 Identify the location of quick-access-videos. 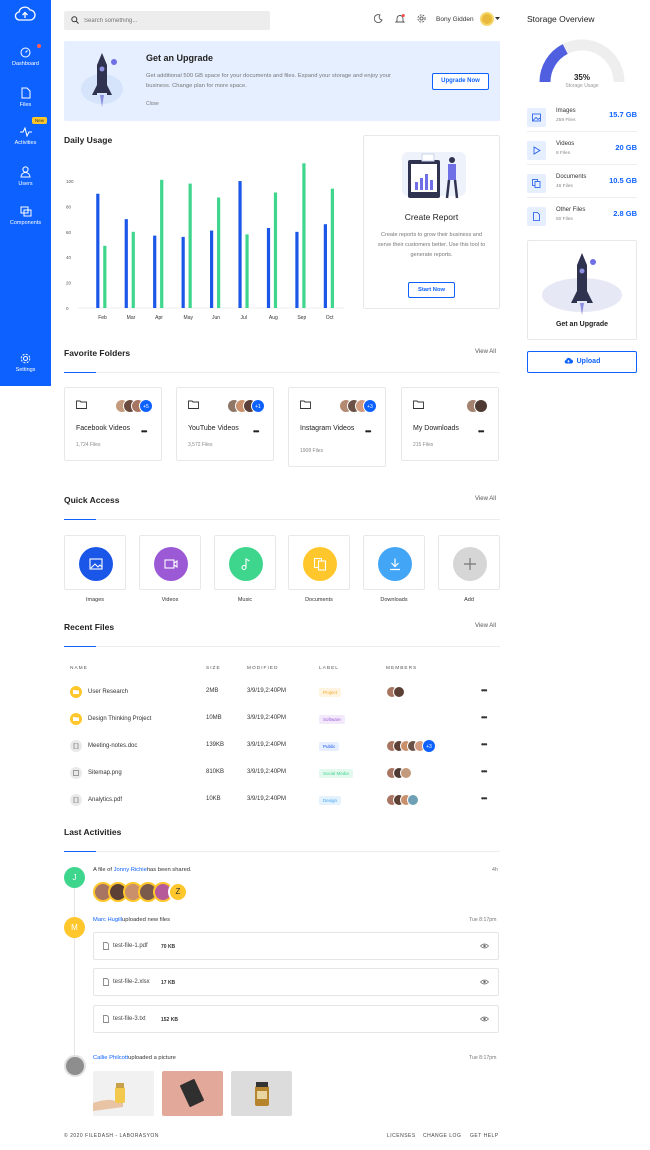
(170, 562).